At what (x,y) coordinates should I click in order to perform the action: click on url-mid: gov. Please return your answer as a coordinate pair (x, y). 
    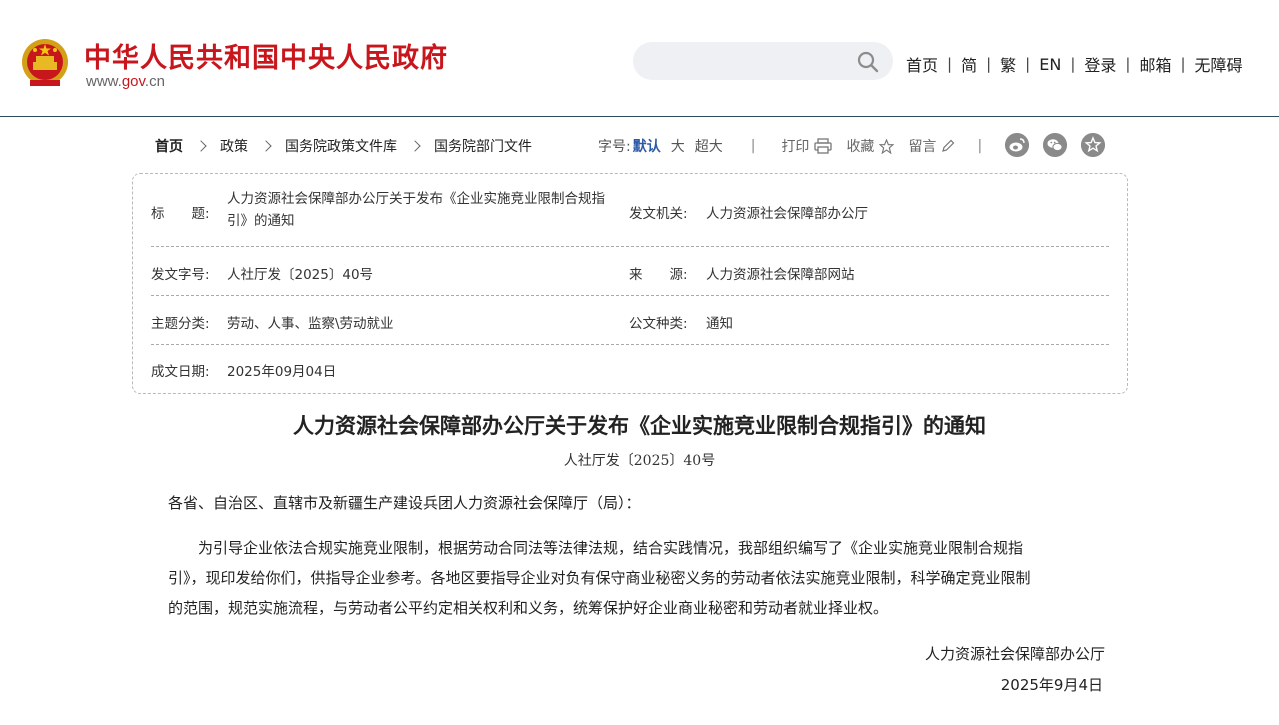
    Looking at the image, I should click on (133, 81).